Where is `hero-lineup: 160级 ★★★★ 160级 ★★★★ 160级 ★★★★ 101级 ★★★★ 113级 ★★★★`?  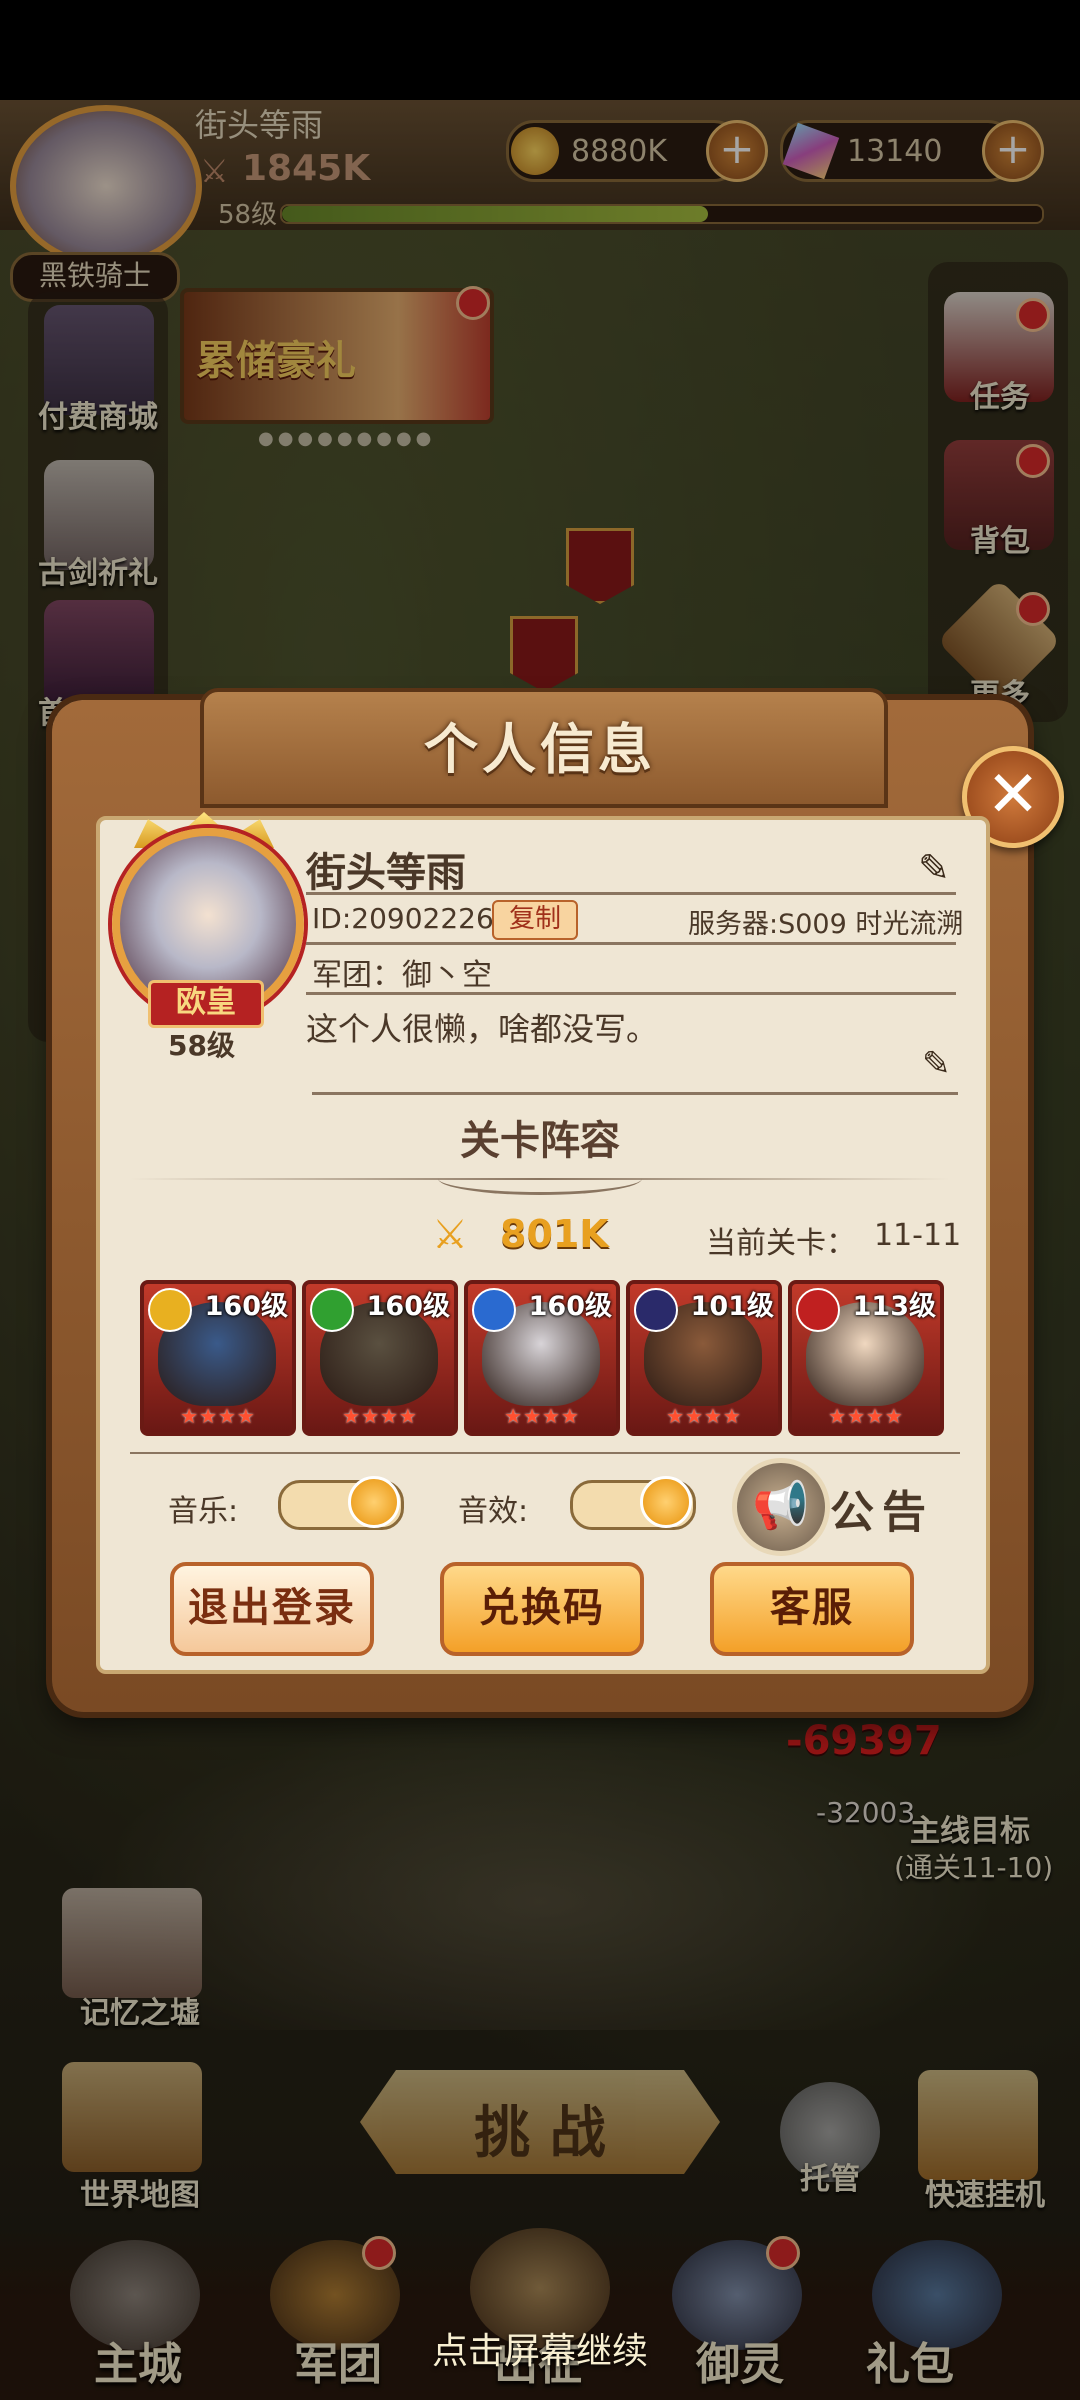 hero-lineup: 160级 ★★★★ 160级 ★★★★ 160级 ★★★★ 101级 ★★★★ 113级 ★★★★ is located at coordinates (542, 1358).